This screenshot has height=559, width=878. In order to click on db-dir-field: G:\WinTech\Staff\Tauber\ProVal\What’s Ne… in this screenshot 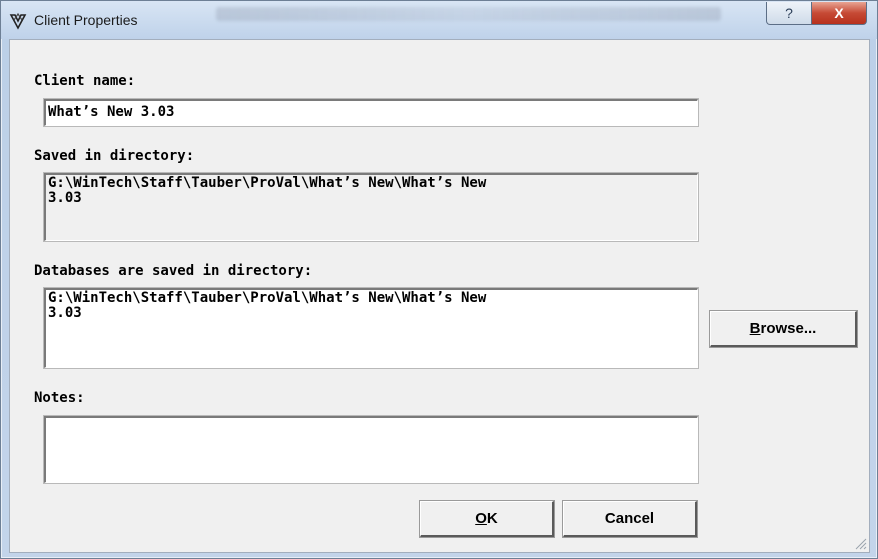, I will do `click(371, 328)`.